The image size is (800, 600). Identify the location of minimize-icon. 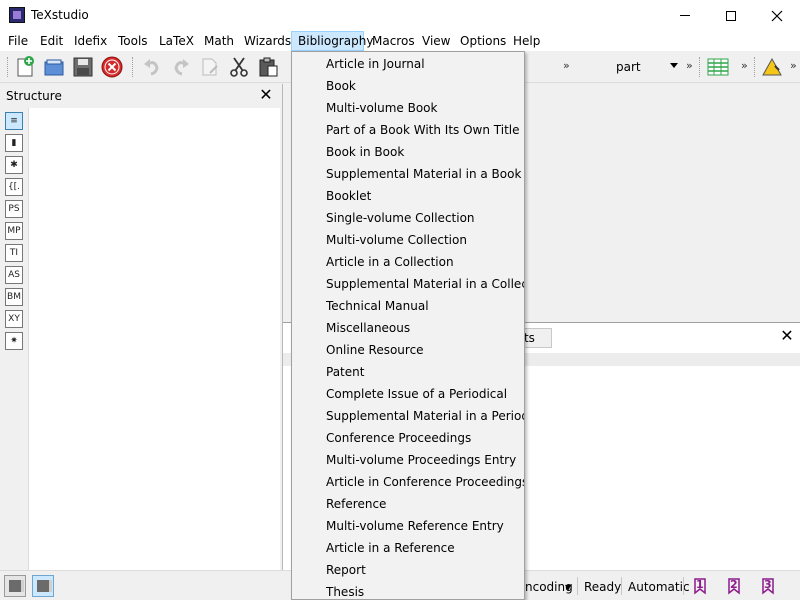
(685, 15).